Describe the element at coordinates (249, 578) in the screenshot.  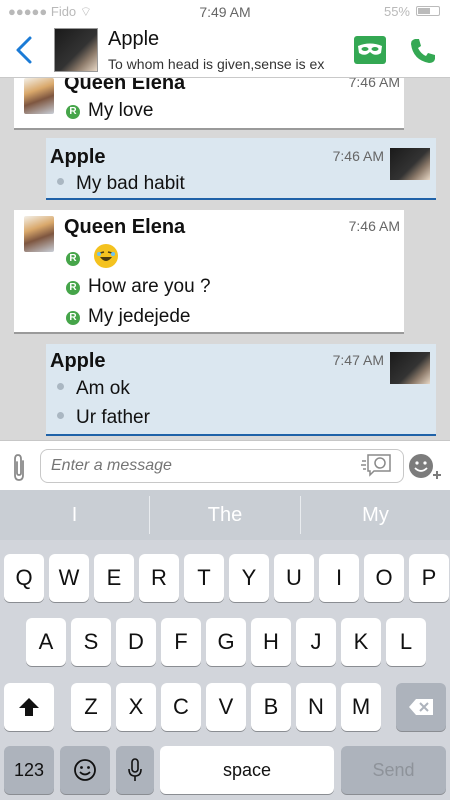
I see `key-y: Y` at that location.